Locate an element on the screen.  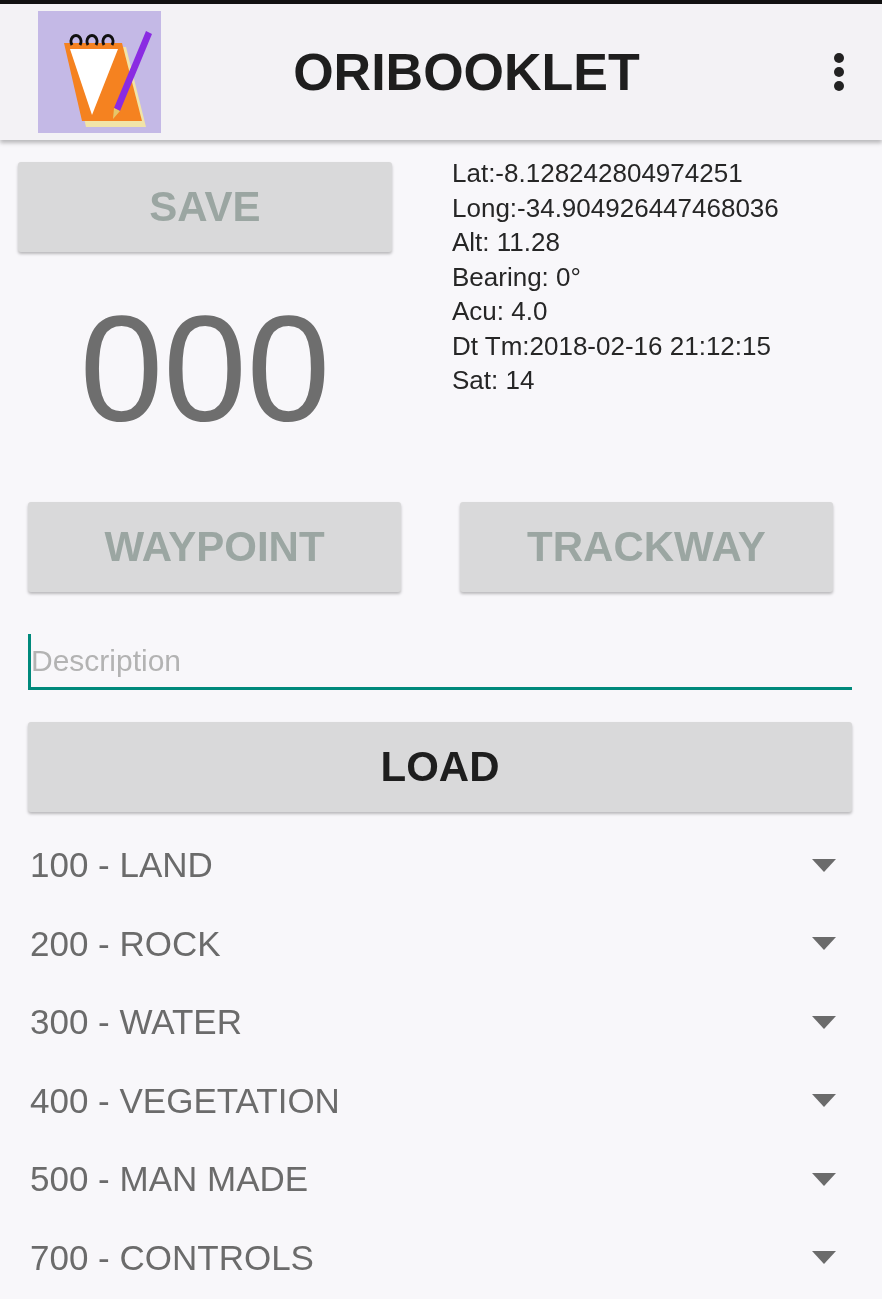
notepad-pencil-logo-icon is located at coordinates (99, 72).